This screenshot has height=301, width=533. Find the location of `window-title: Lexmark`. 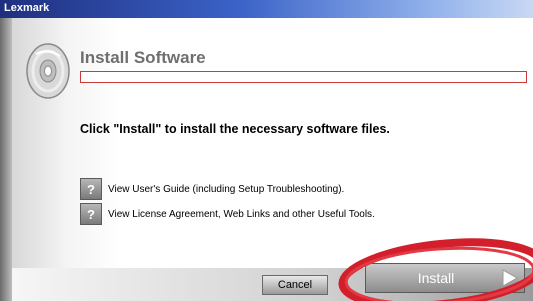

window-title: Lexmark is located at coordinates (27, 8).